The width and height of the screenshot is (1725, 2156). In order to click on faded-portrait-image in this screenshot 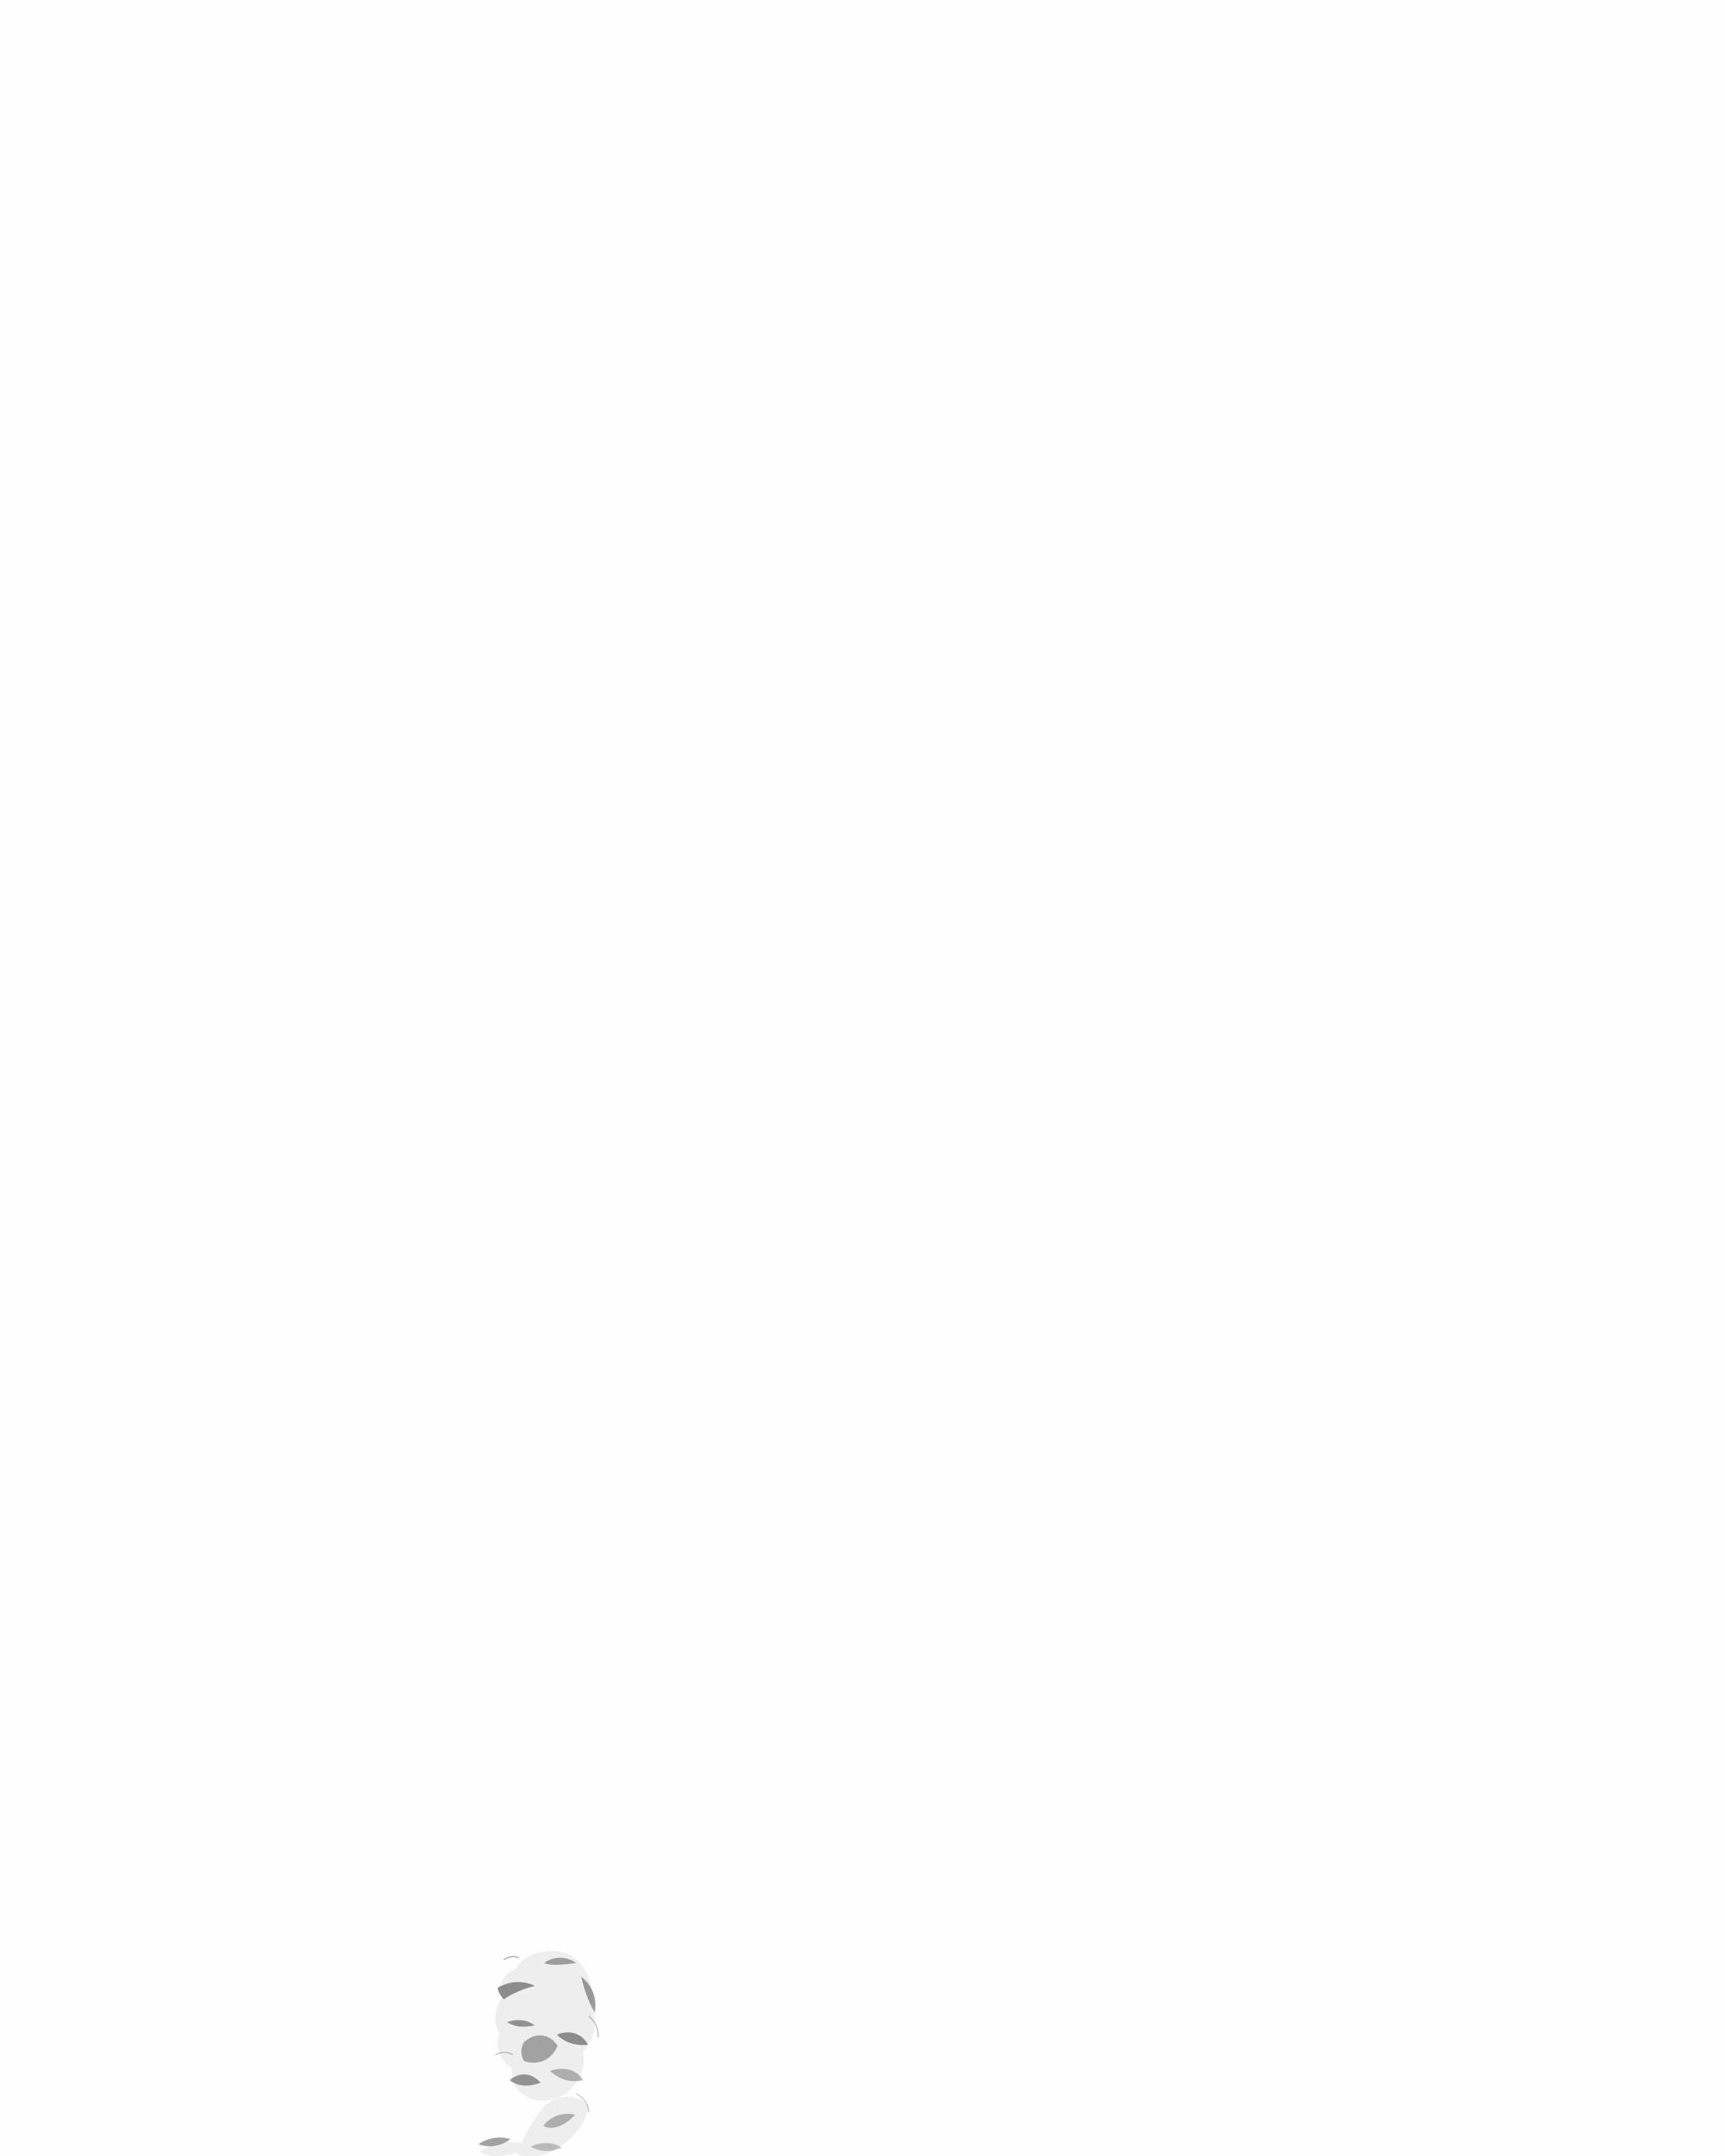, I will do `click(543, 2050)`.